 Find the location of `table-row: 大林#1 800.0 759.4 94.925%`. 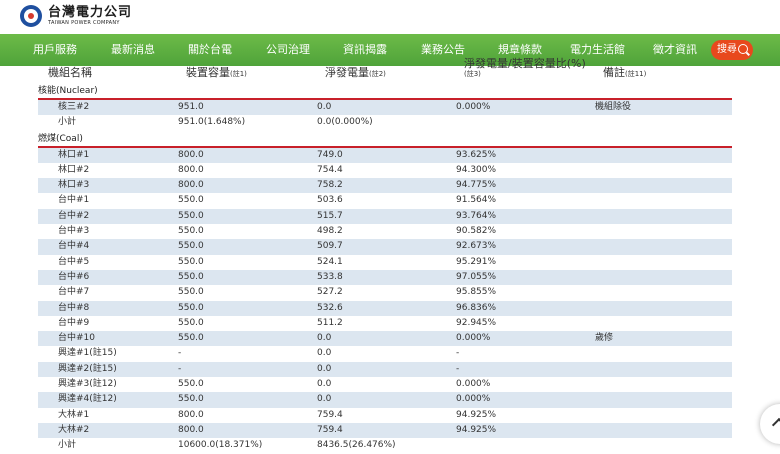

table-row: 大林#1 800.0 759.4 94.925% is located at coordinates (385, 415).